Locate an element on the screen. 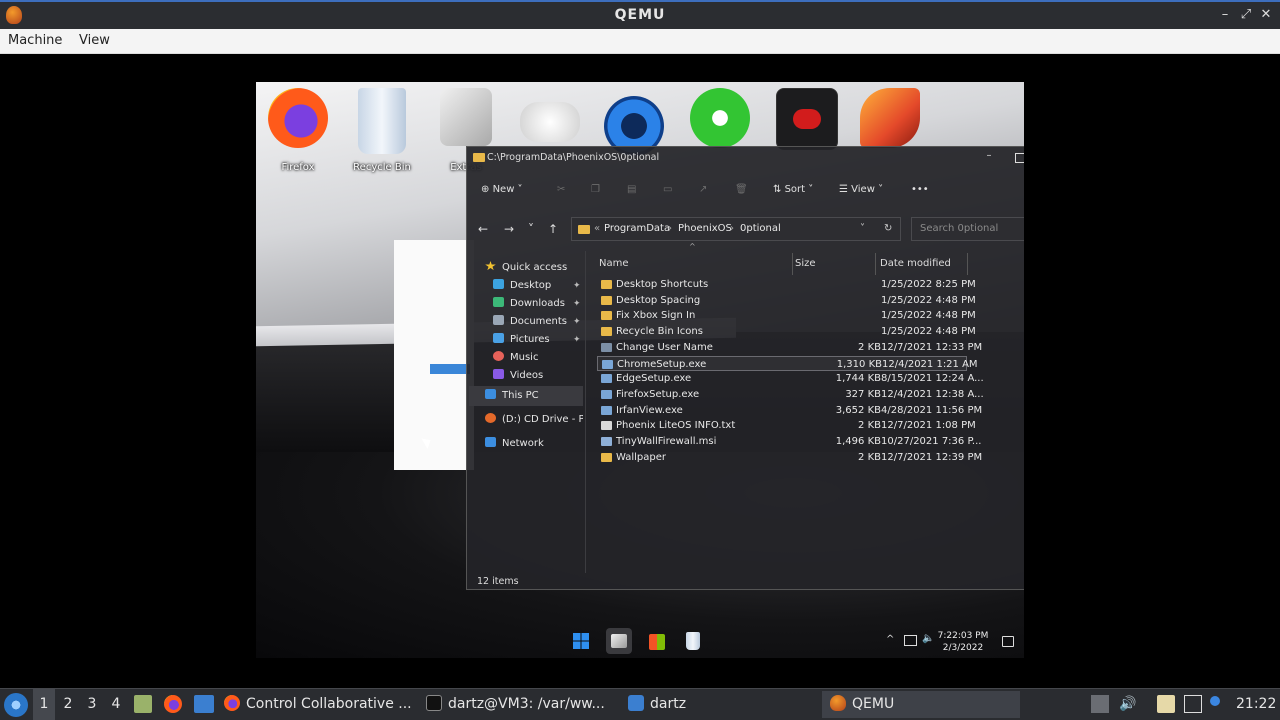 The width and height of the screenshot is (1280, 720). clipboard-icon is located at coordinates (1166, 704).